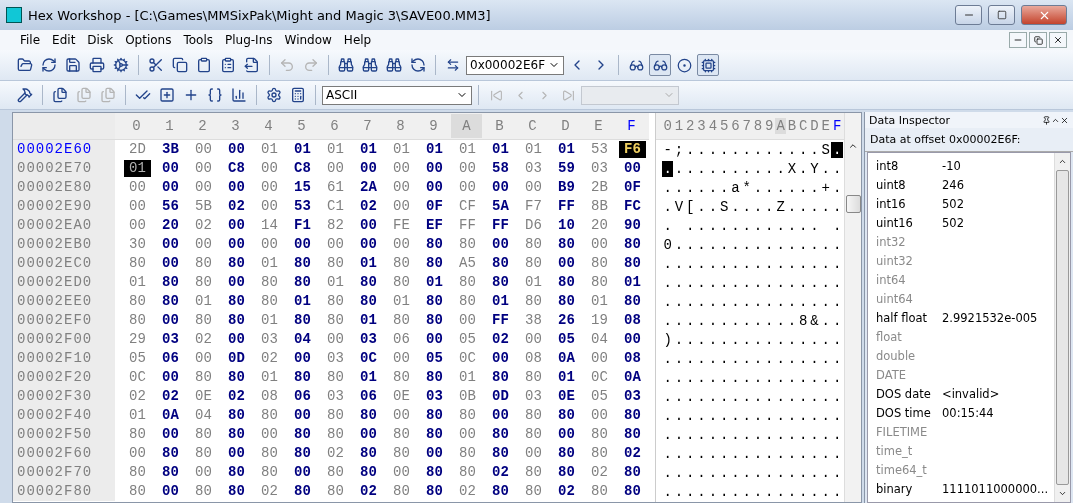 This screenshot has height=503, width=1073. I want to click on menu-item: Tools, so click(198, 40).